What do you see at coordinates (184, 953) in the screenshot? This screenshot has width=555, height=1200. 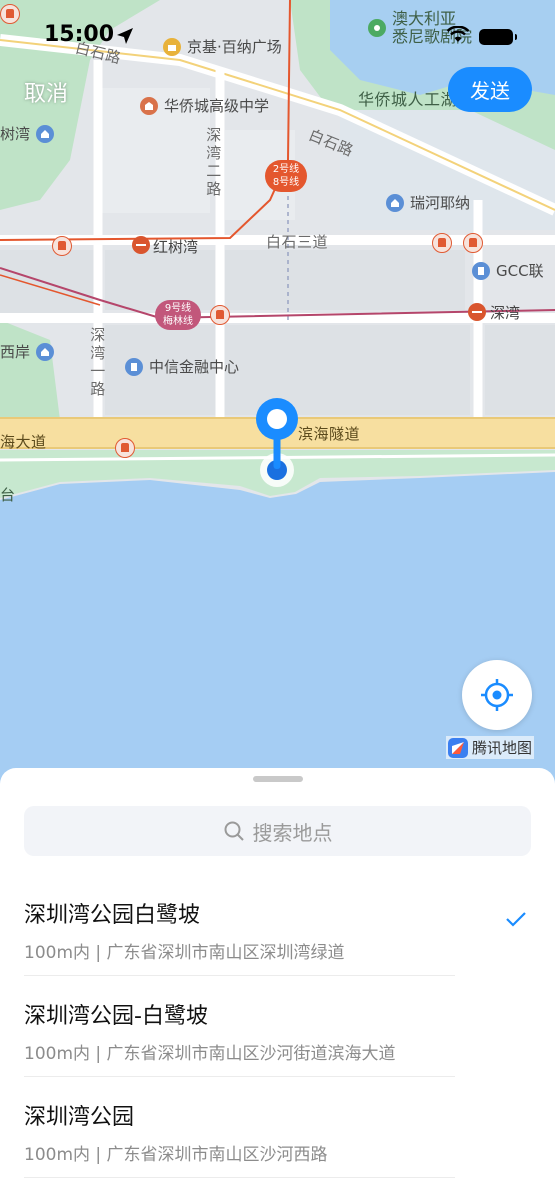 I see `place-address: 100m内 | 广东省深圳市南山区深圳湾绿道` at bounding box center [184, 953].